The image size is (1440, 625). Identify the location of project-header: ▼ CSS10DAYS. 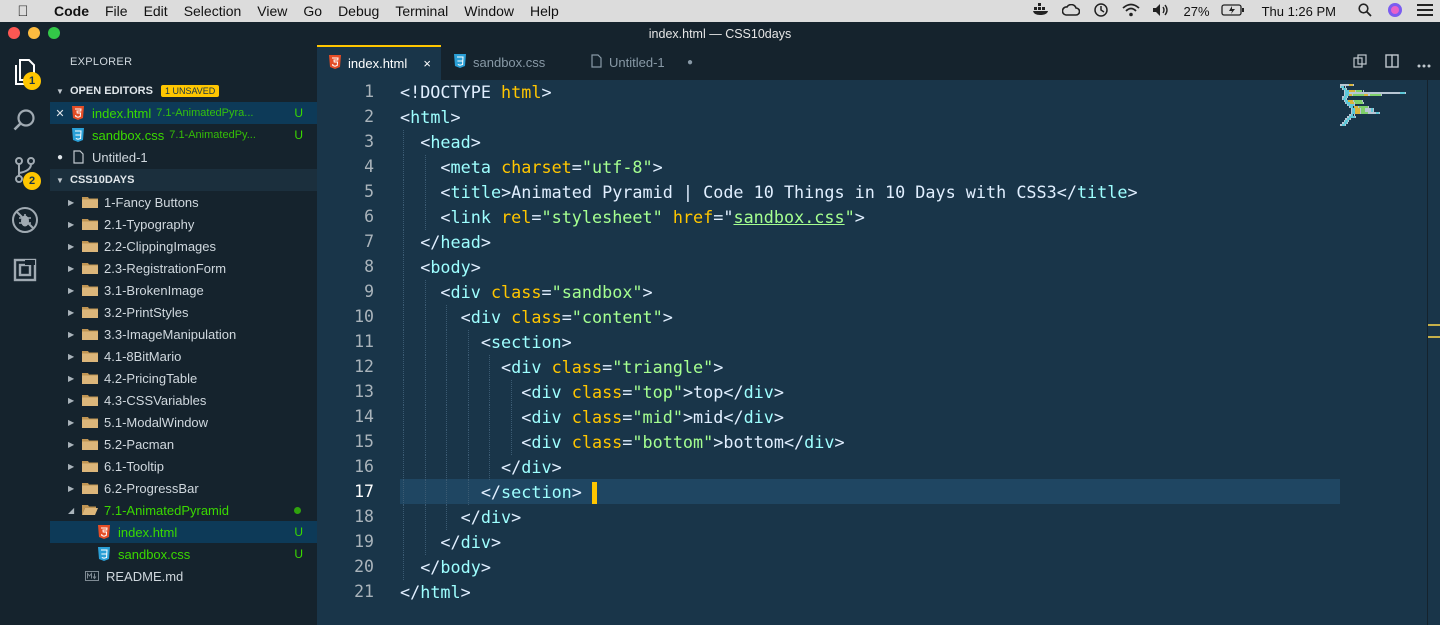
(183, 180).